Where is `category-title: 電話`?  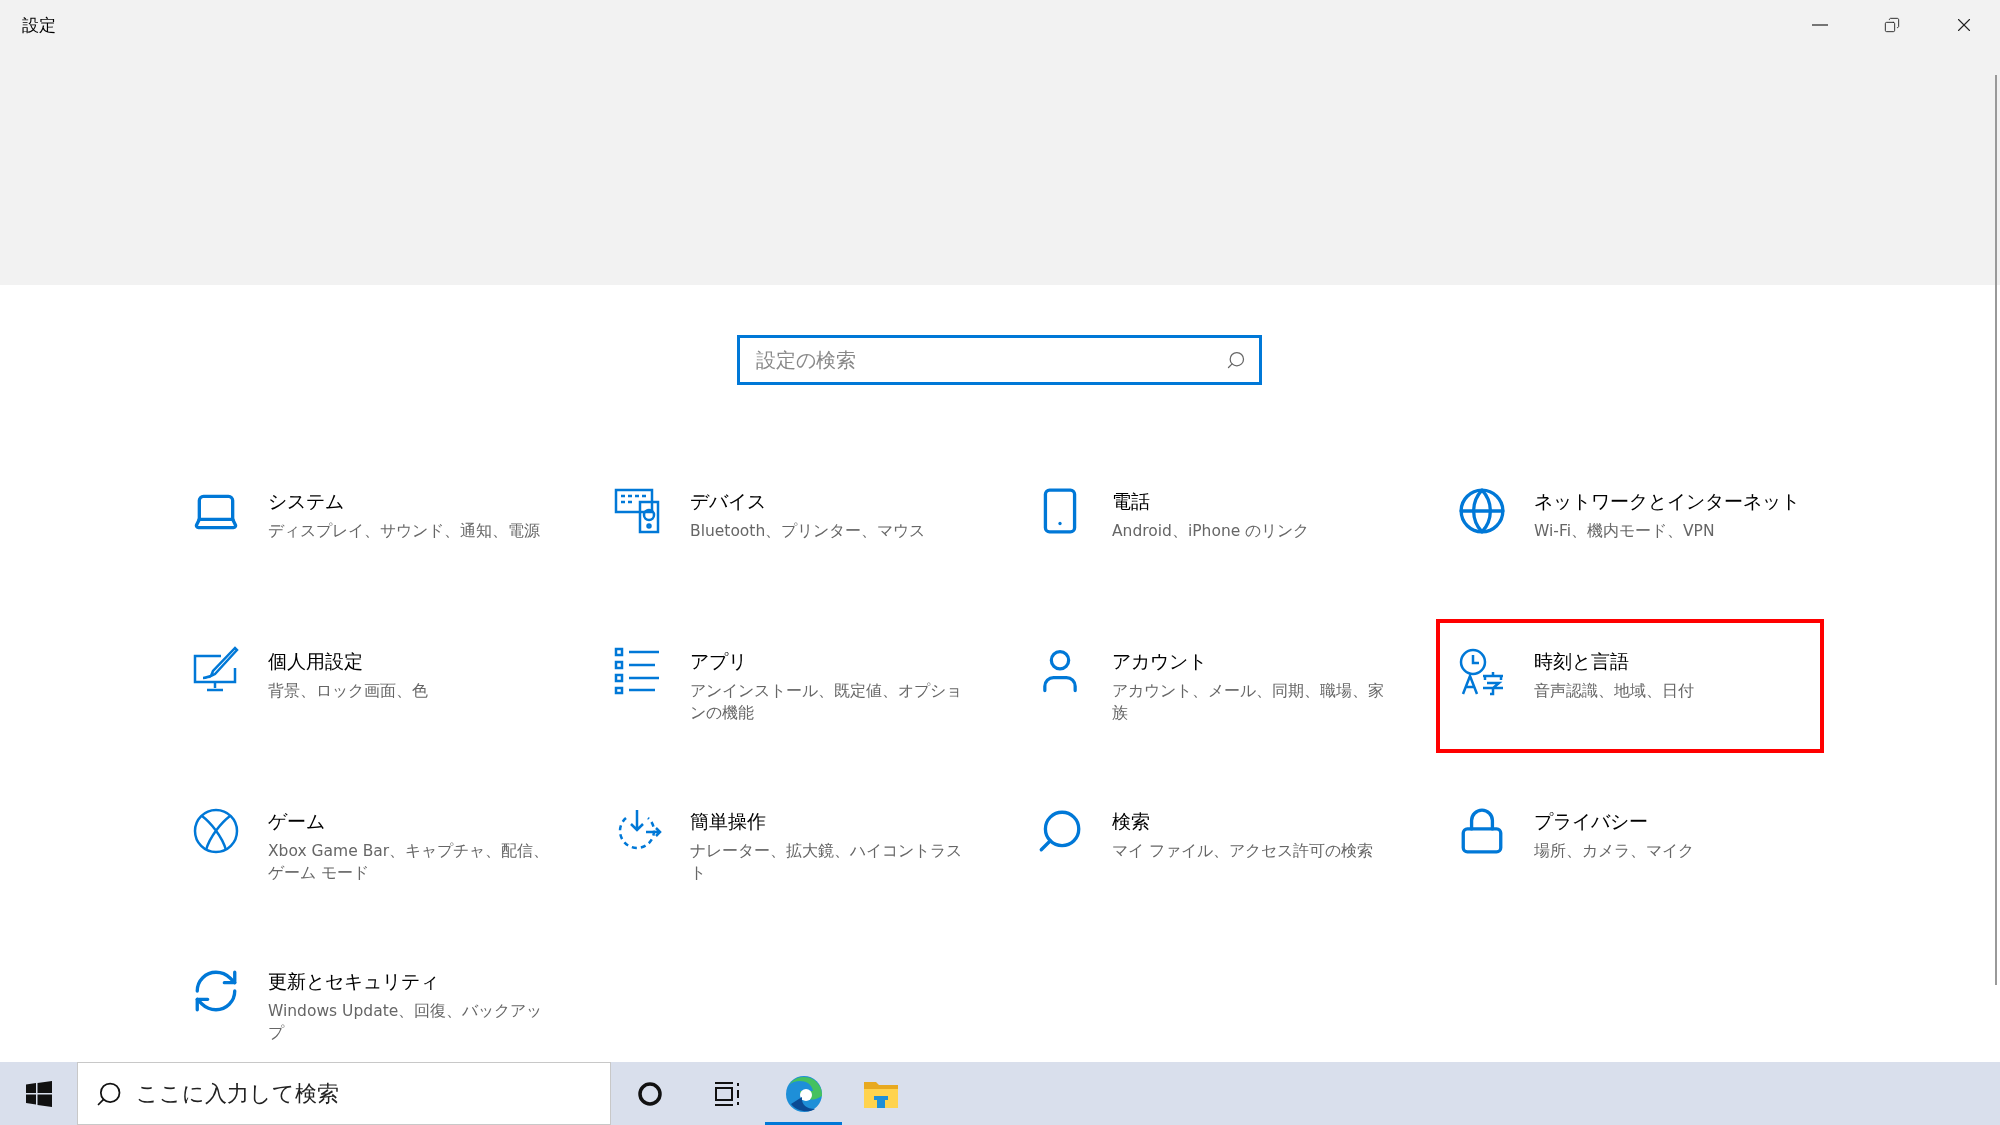 category-title: 電話 is located at coordinates (1131, 501).